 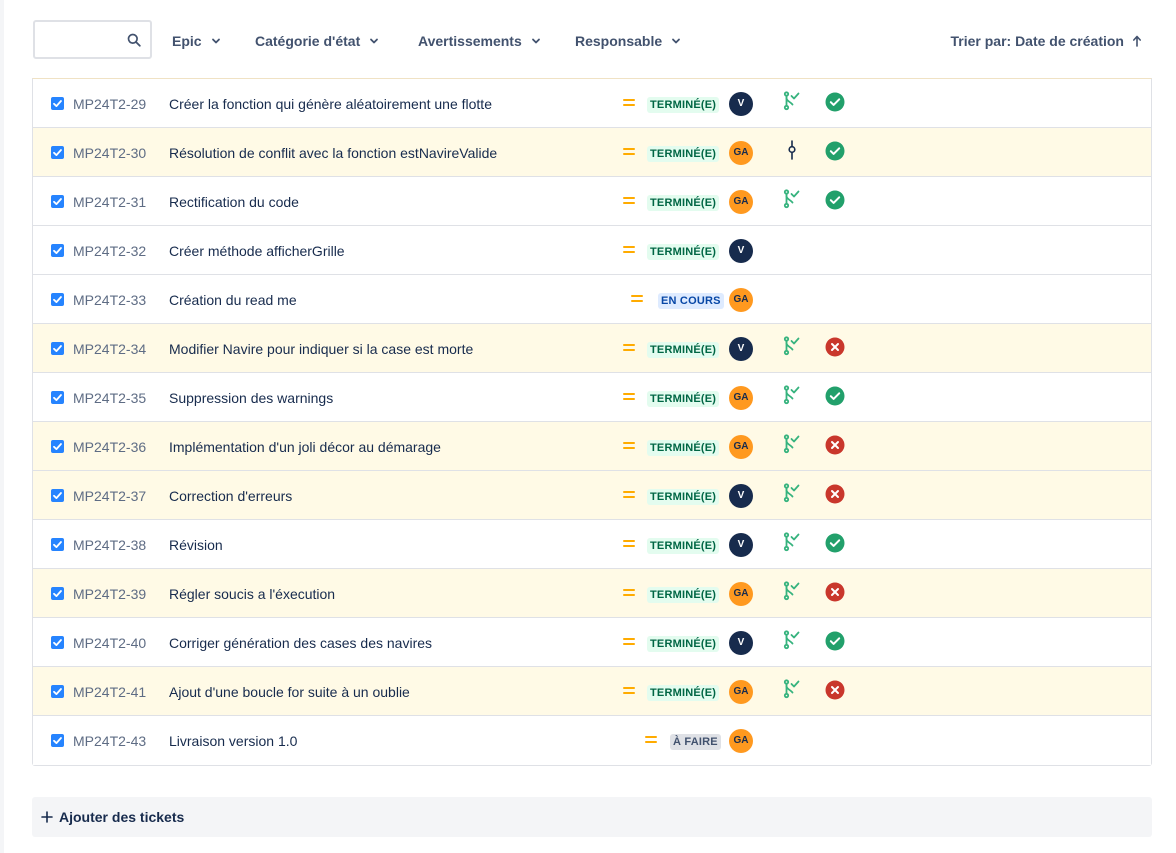 I want to click on issue-row: MP24T2-37 Correction d'erreurs TERMINÉ(E) V, so click(x=592, y=495).